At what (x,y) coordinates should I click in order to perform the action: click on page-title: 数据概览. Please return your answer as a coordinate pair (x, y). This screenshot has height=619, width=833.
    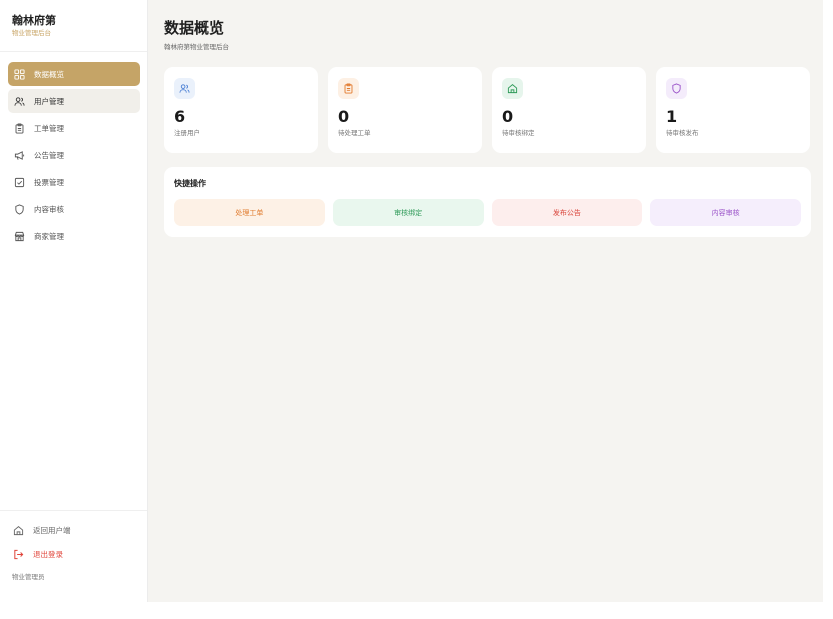
    Looking at the image, I should click on (194, 28).